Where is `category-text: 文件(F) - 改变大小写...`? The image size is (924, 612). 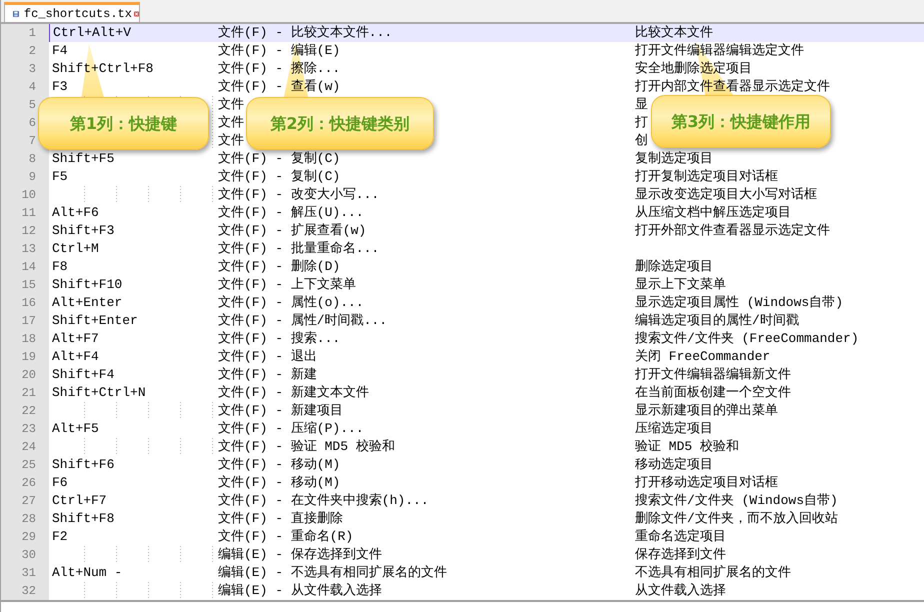
category-text: 文件(F) - 改变大小写... is located at coordinates (299, 194).